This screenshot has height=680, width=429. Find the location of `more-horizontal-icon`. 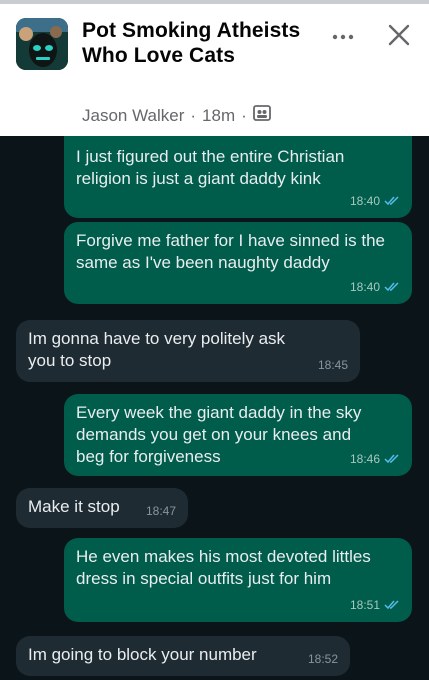

more-horizontal-icon is located at coordinates (343, 37).